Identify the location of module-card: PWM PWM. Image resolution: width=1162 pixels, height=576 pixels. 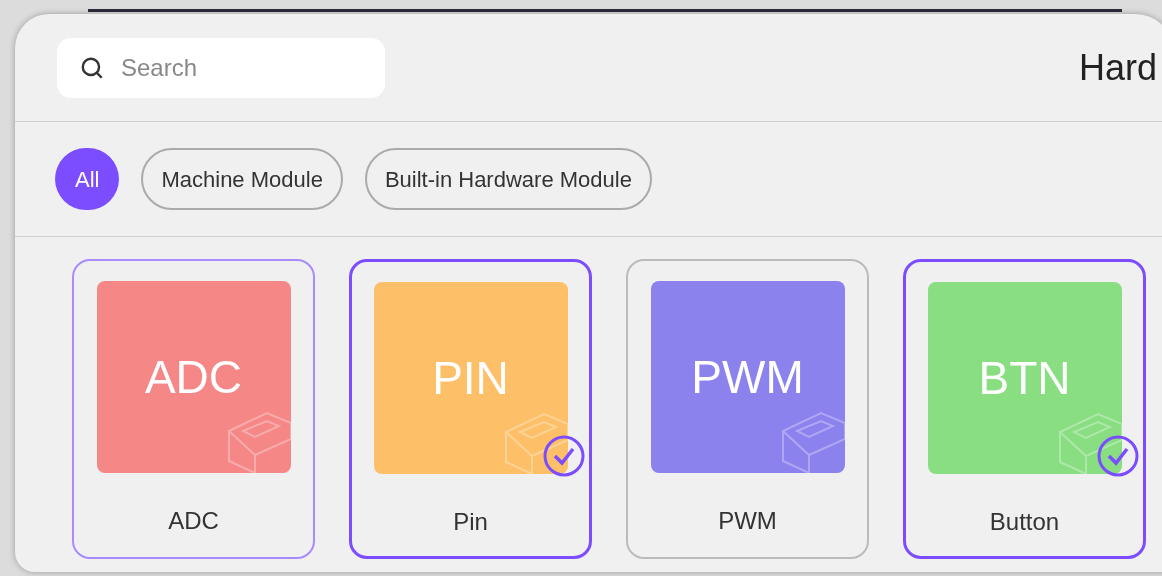
(747, 409).